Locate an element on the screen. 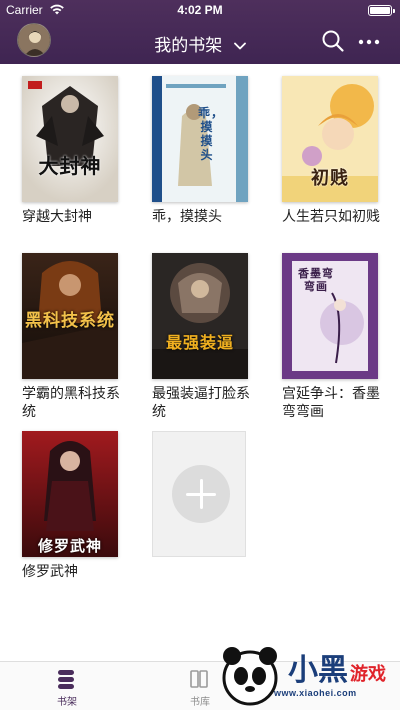  book-cover: 大封神 is located at coordinates (70, 139).